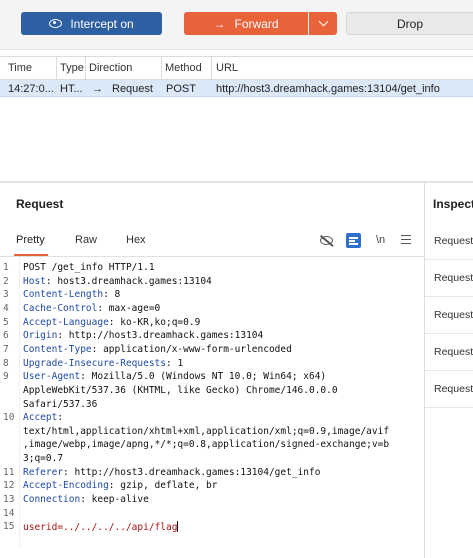 This screenshot has height=558, width=473. What do you see at coordinates (6, 281) in the screenshot?
I see `line-number: 2` at bounding box center [6, 281].